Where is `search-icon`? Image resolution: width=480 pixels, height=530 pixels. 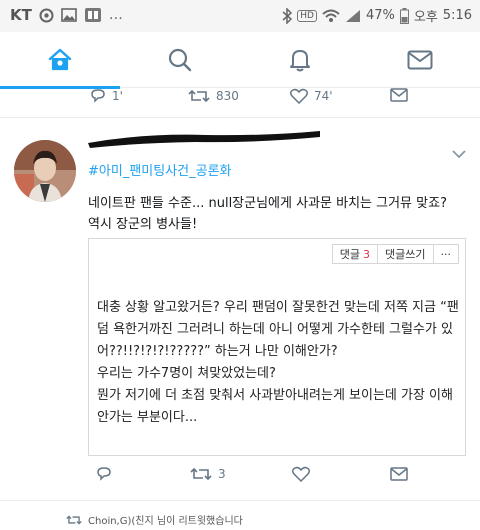 search-icon is located at coordinates (180, 60).